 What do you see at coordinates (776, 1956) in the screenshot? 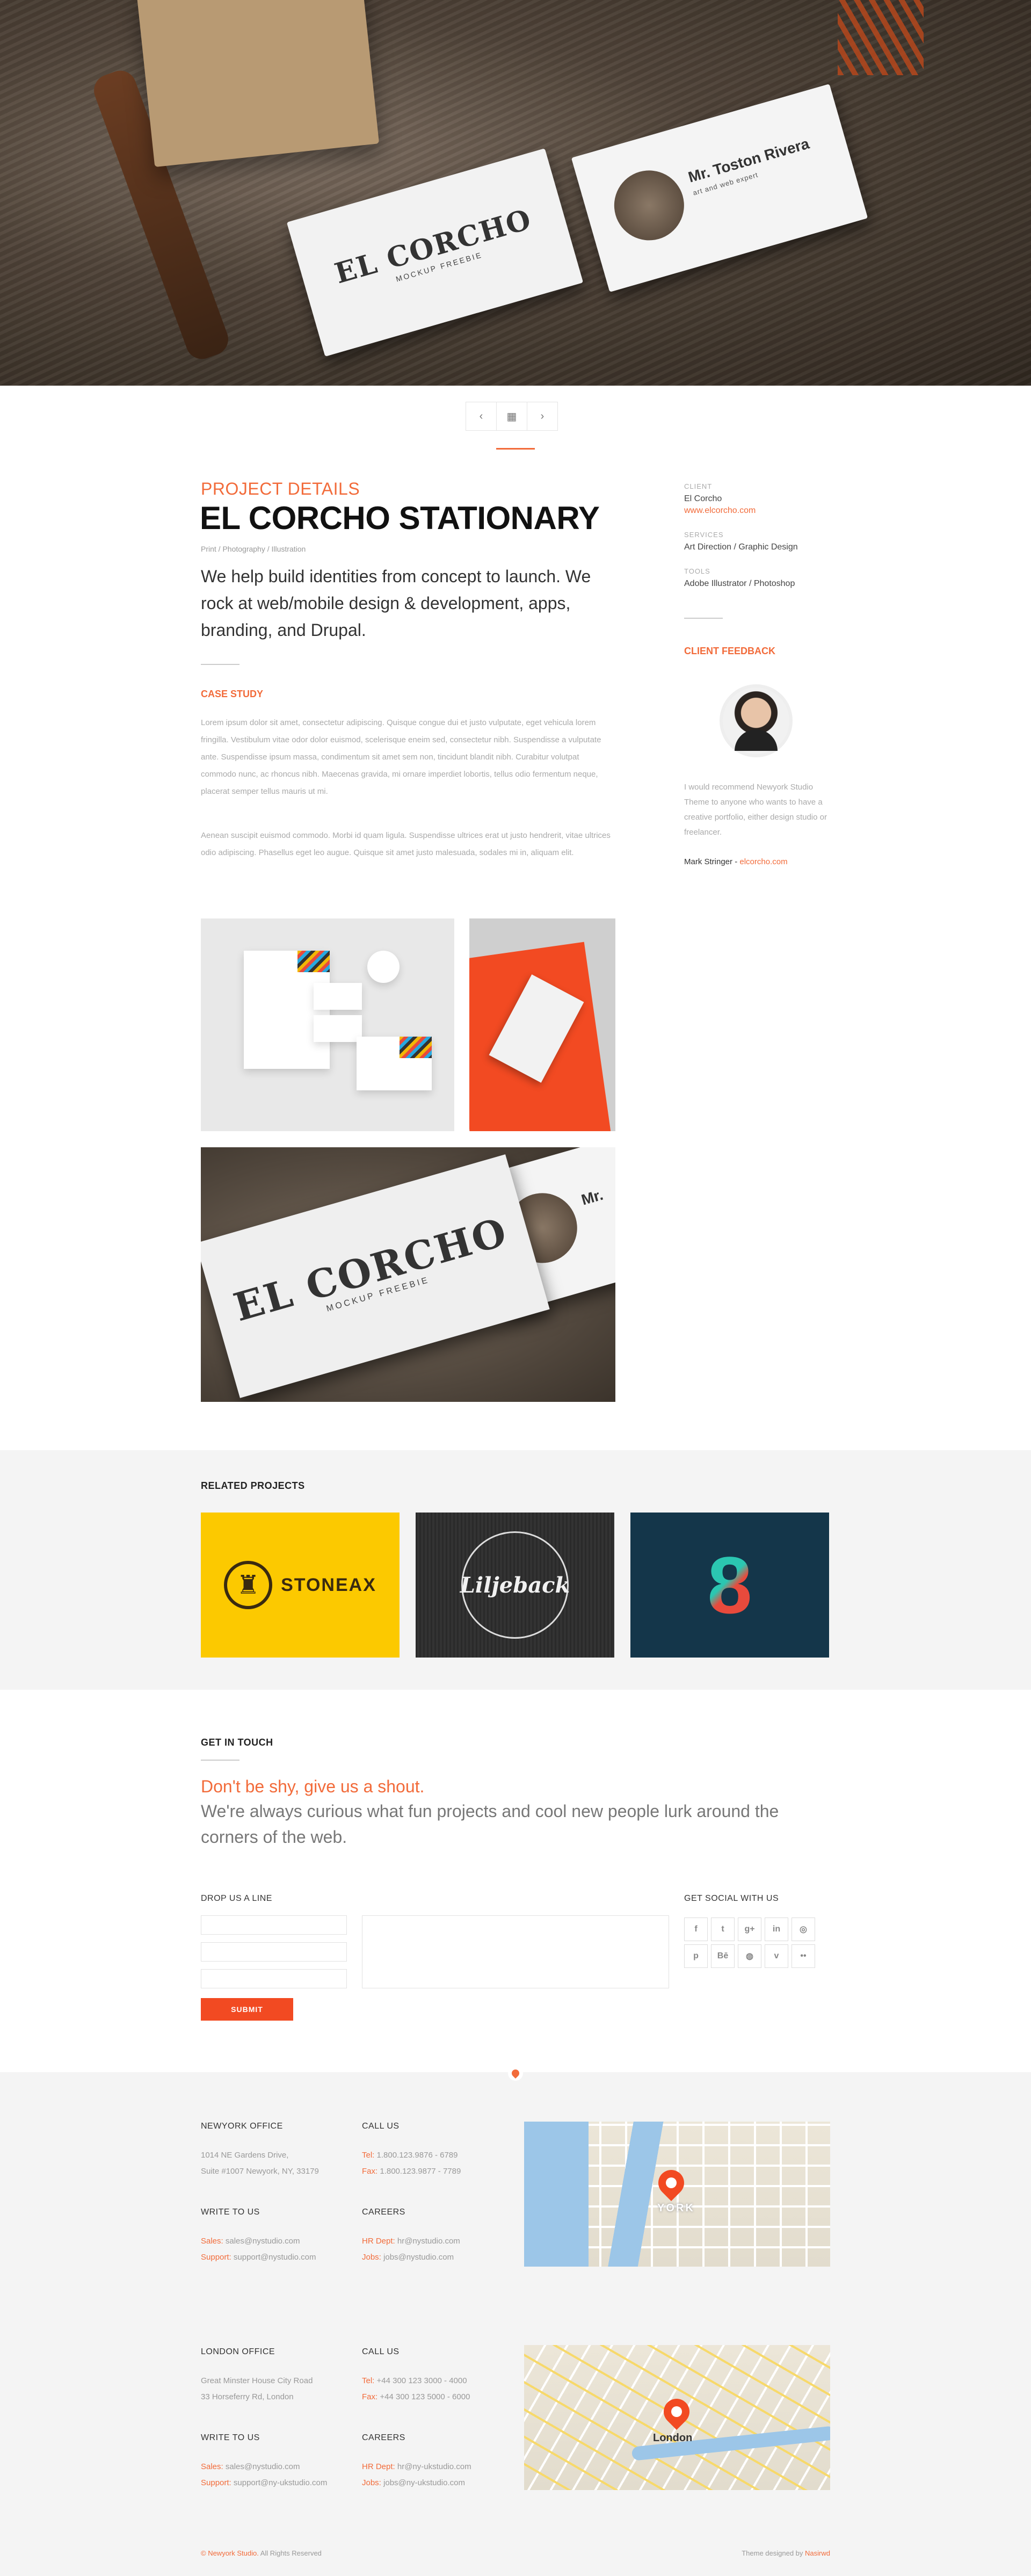
I see `vimeo-icon: v` at bounding box center [776, 1956].